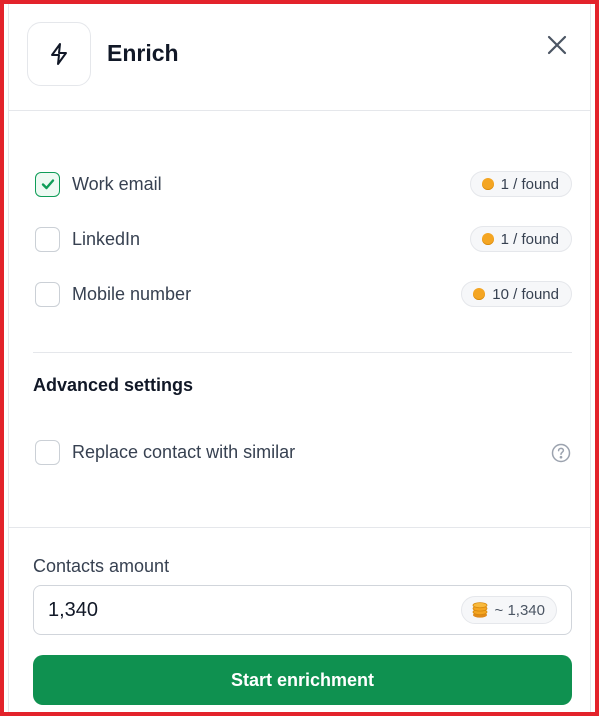 Image resolution: width=599 pixels, height=716 pixels. I want to click on lightning-icon, so click(59, 54).